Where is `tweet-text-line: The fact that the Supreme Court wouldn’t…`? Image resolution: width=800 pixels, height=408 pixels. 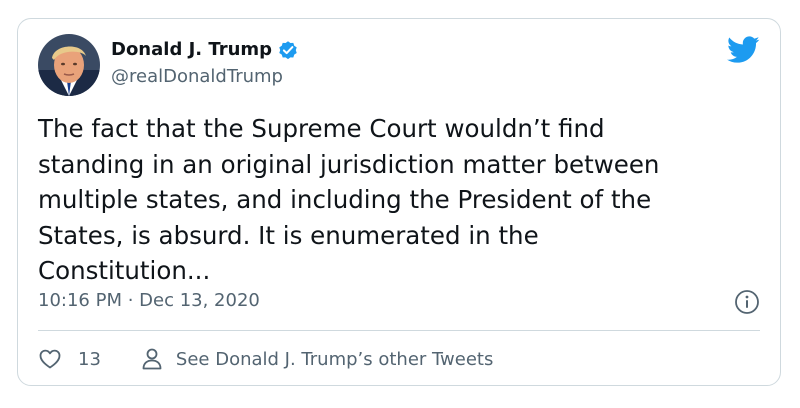
tweet-text-line: The fact that the Supreme Court wouldn’t… is located at coordinates (321, 128).